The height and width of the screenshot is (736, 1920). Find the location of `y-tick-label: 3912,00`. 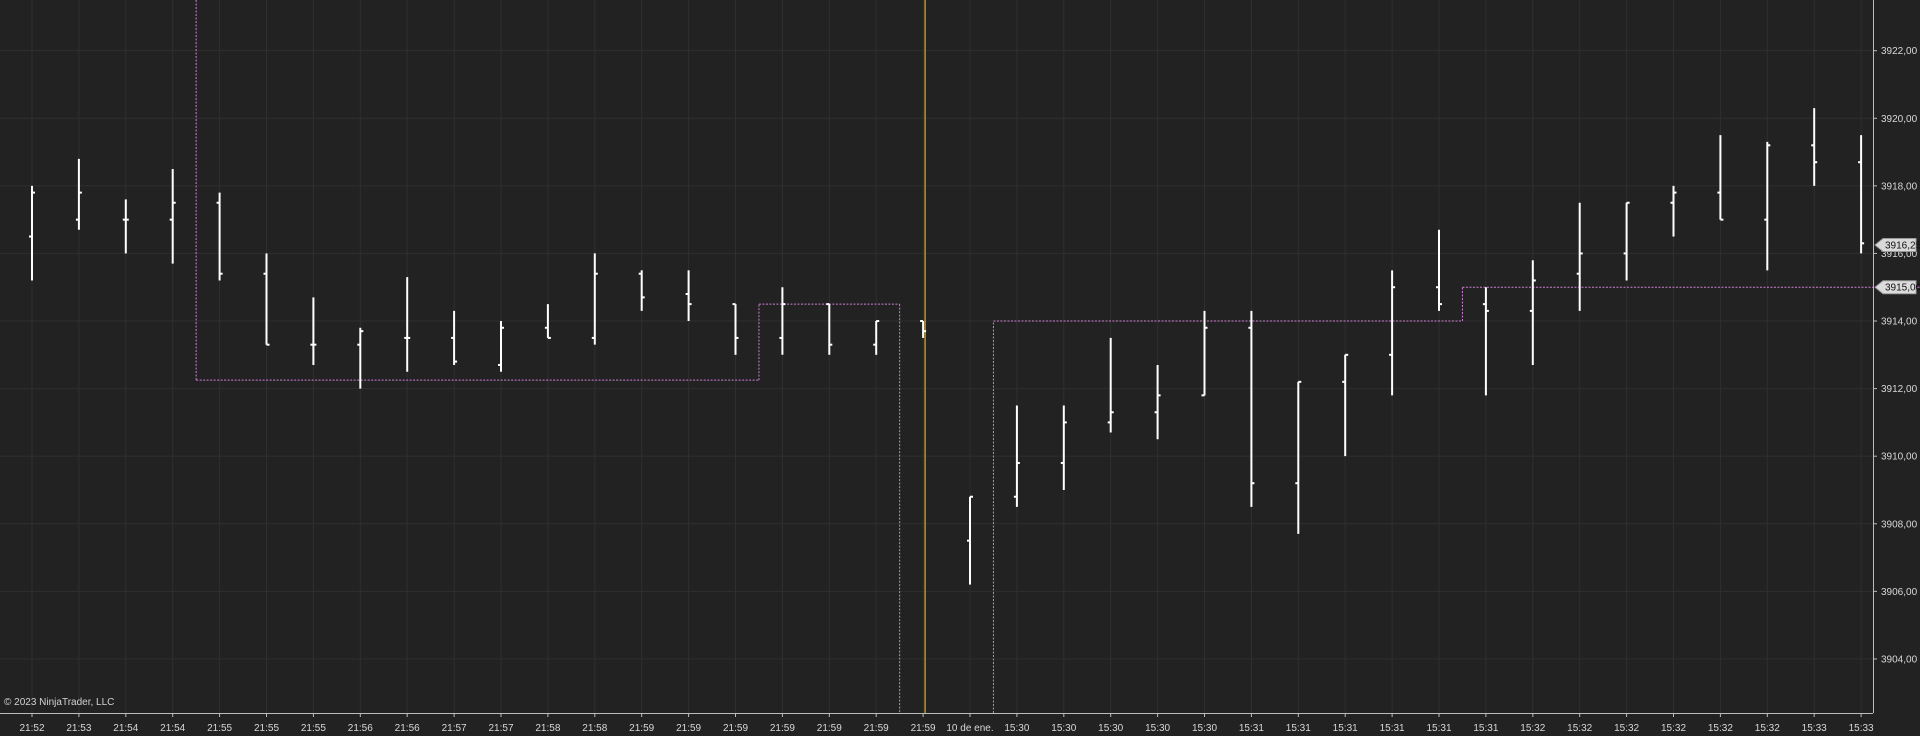

y-tick-label: 3912,00 is located at coordinates (1899, 389).